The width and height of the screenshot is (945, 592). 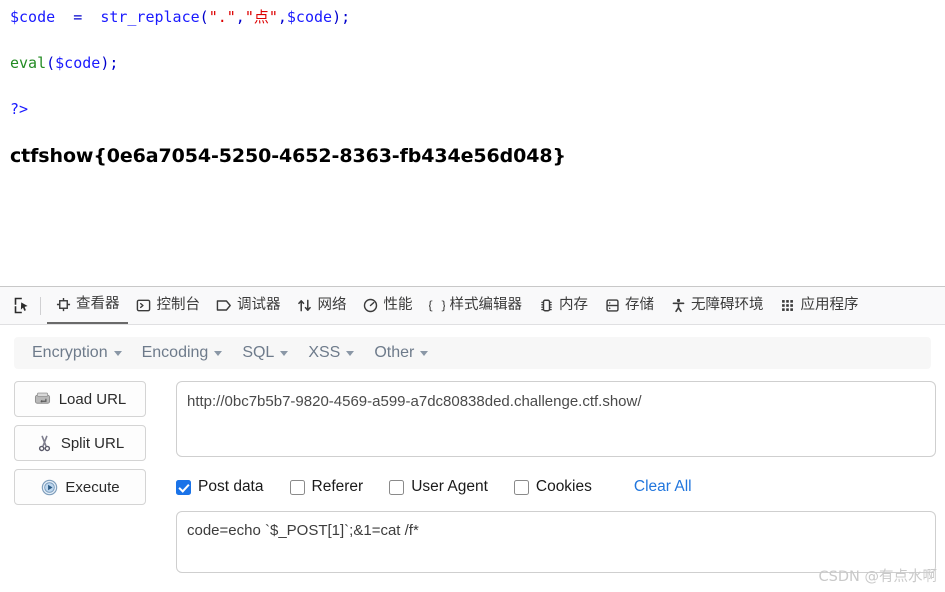 What do you see at coordinates (261, 17) in the screenshot?
I see `code-token: "点"` at bounding box center [261, 17].